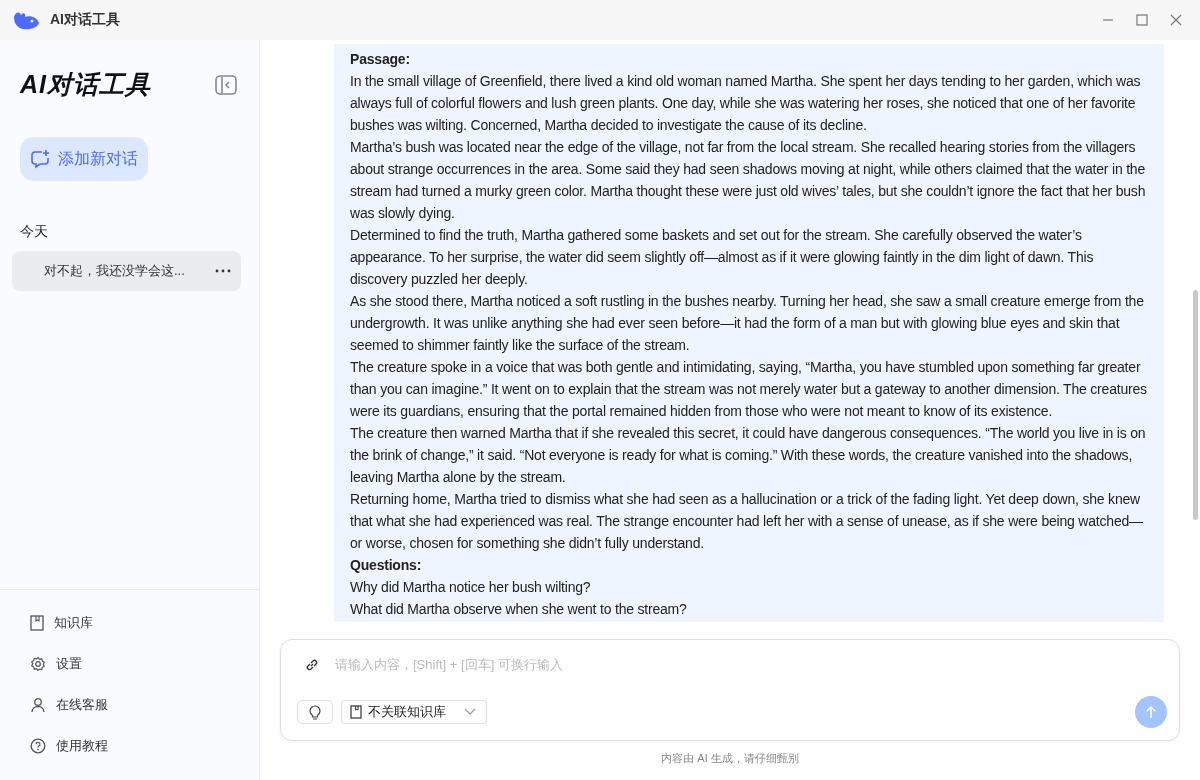 Image resolution: width=1200 pixels, height=780 pixels. What do you see at coordinates (144, 745) in the screenshot?
I see `sidebar-link: 使用教程` at bounding box center [144, 745].